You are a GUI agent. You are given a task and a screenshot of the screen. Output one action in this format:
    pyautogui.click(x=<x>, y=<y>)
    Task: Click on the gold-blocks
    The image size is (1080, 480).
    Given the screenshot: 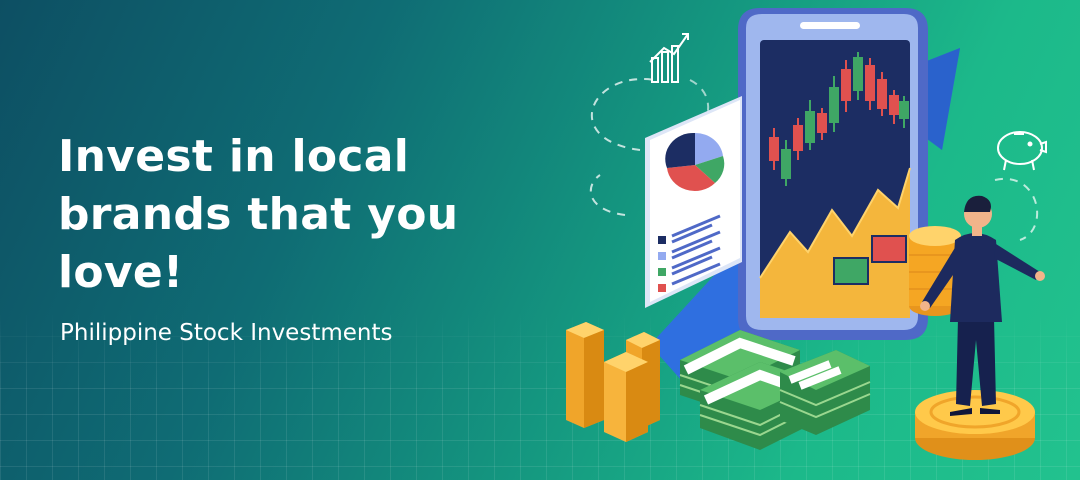 What is the action you would take?
    pyautogui.click(x=613, y=382)
    